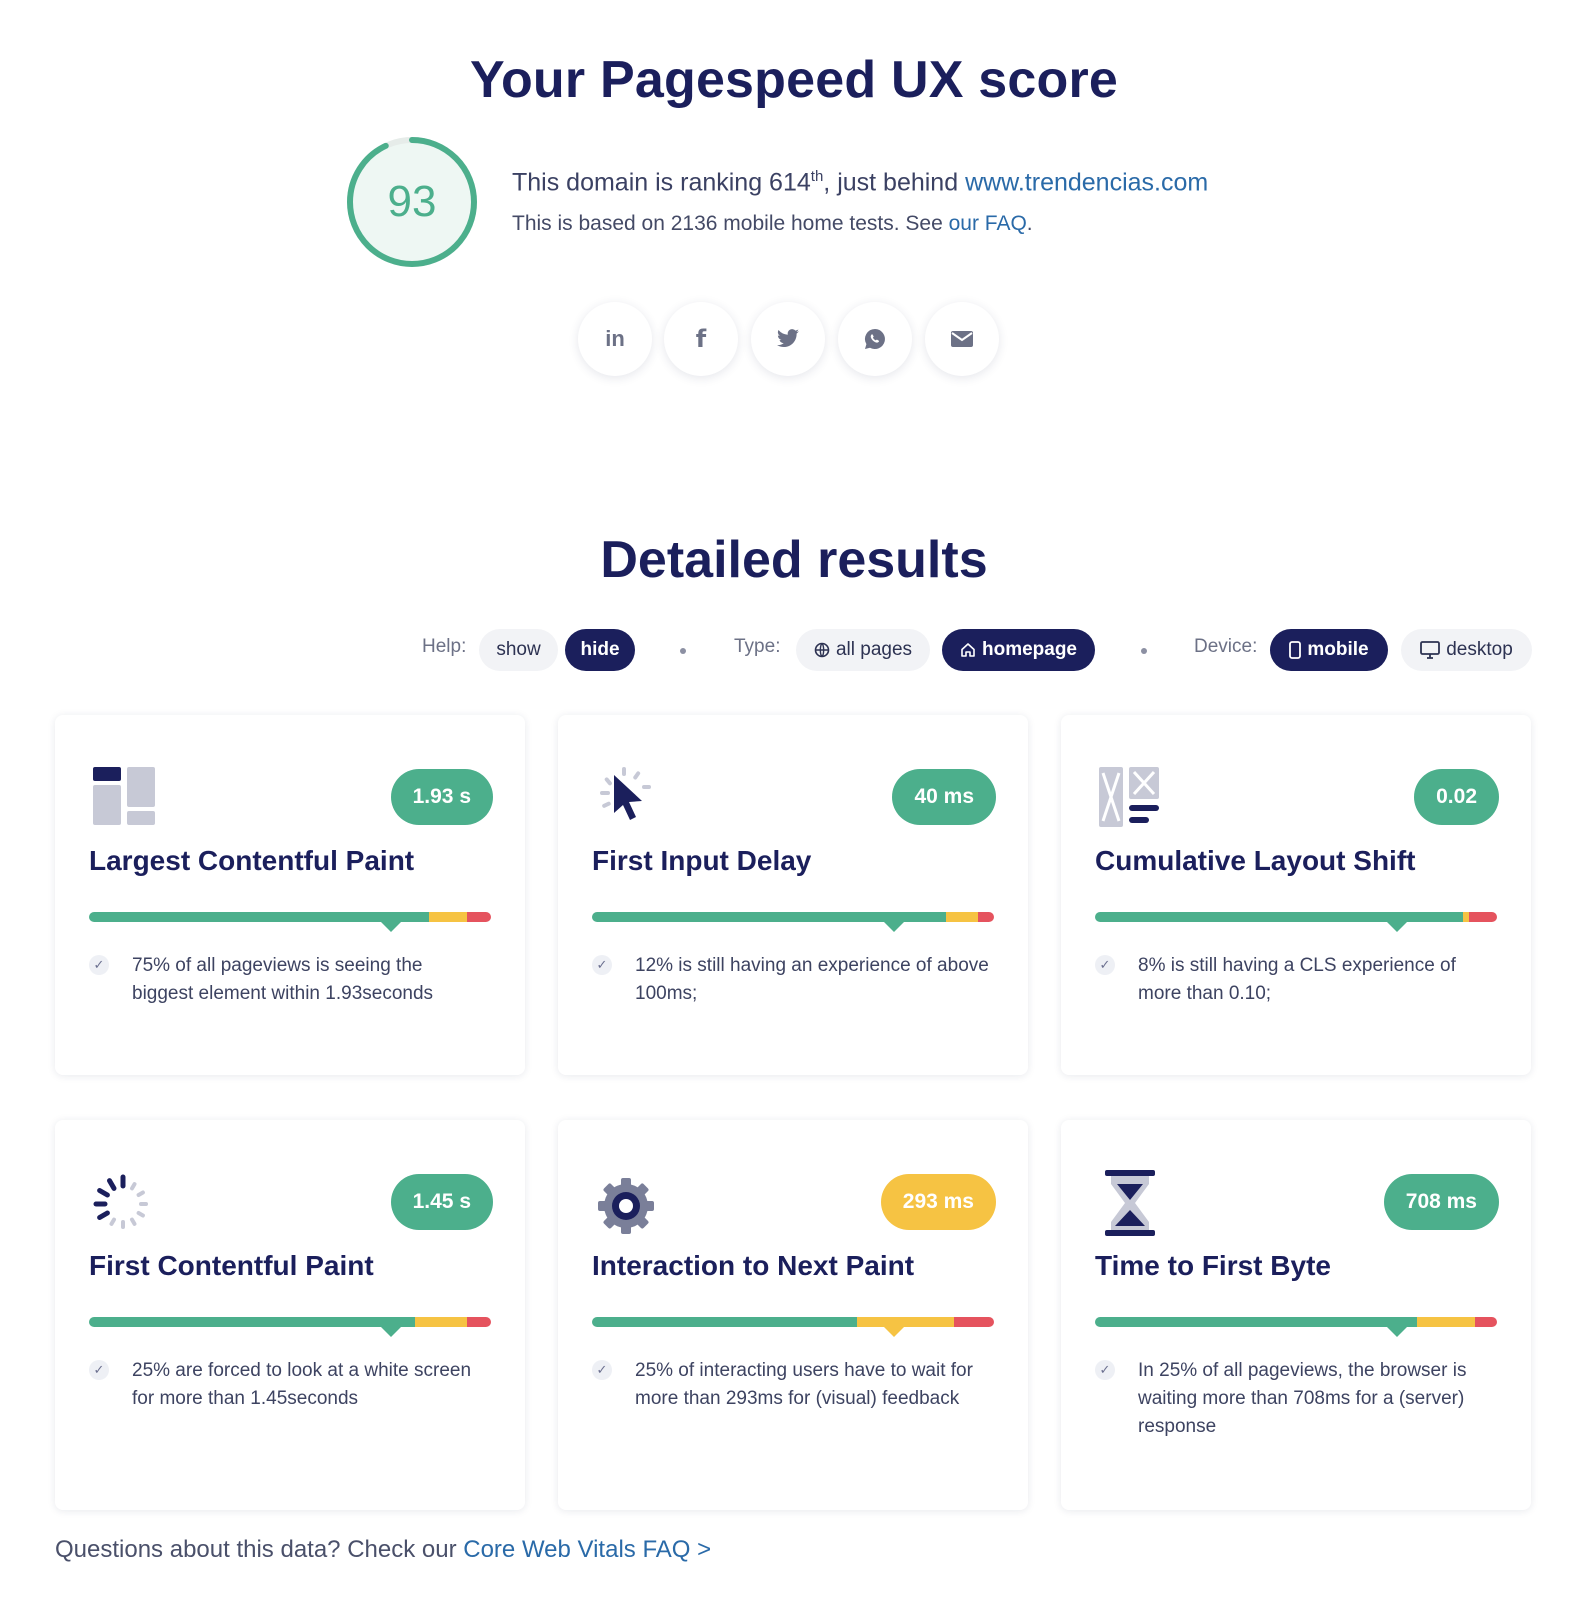 This screenshot has width=1588, height=1620. I want to click on device-mobile-label: mobile, so click(1338, 649).